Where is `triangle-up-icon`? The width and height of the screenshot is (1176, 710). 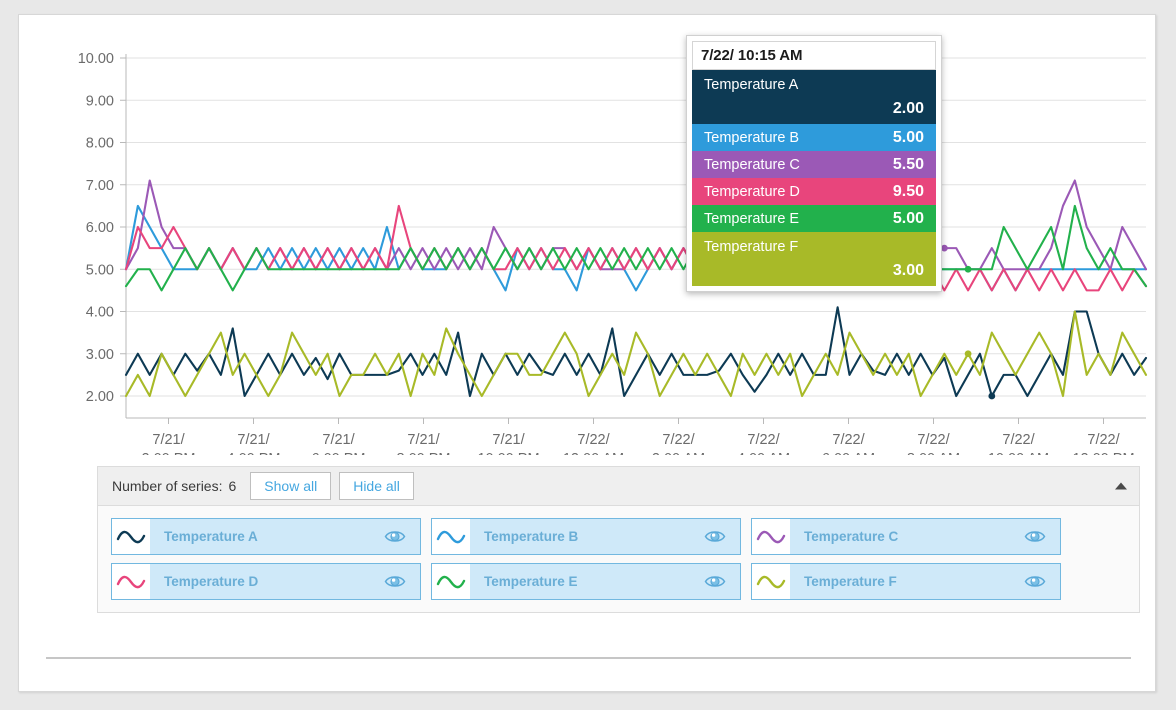 triangle-up-icon is located at coordinates (1121, 486).